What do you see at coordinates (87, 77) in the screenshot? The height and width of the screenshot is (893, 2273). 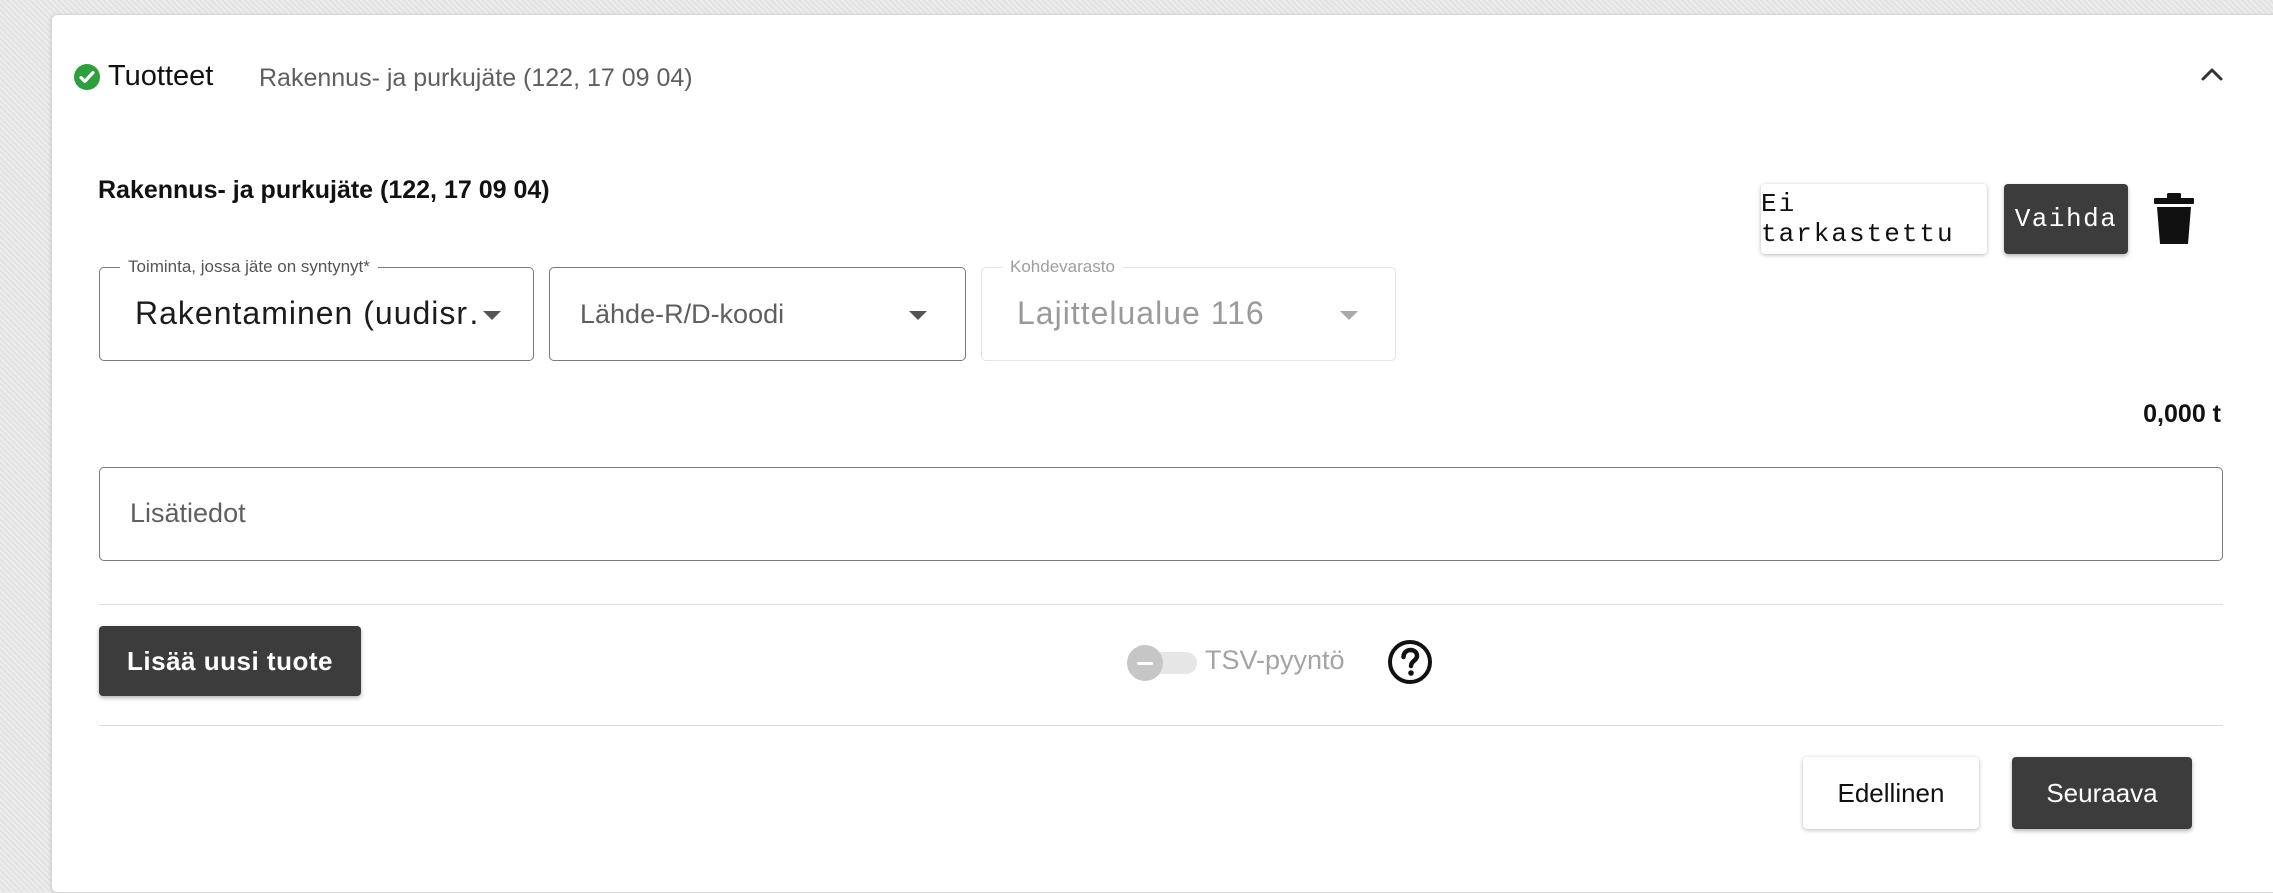 I see `check-circle-icon` at bounding box center [87, 77].